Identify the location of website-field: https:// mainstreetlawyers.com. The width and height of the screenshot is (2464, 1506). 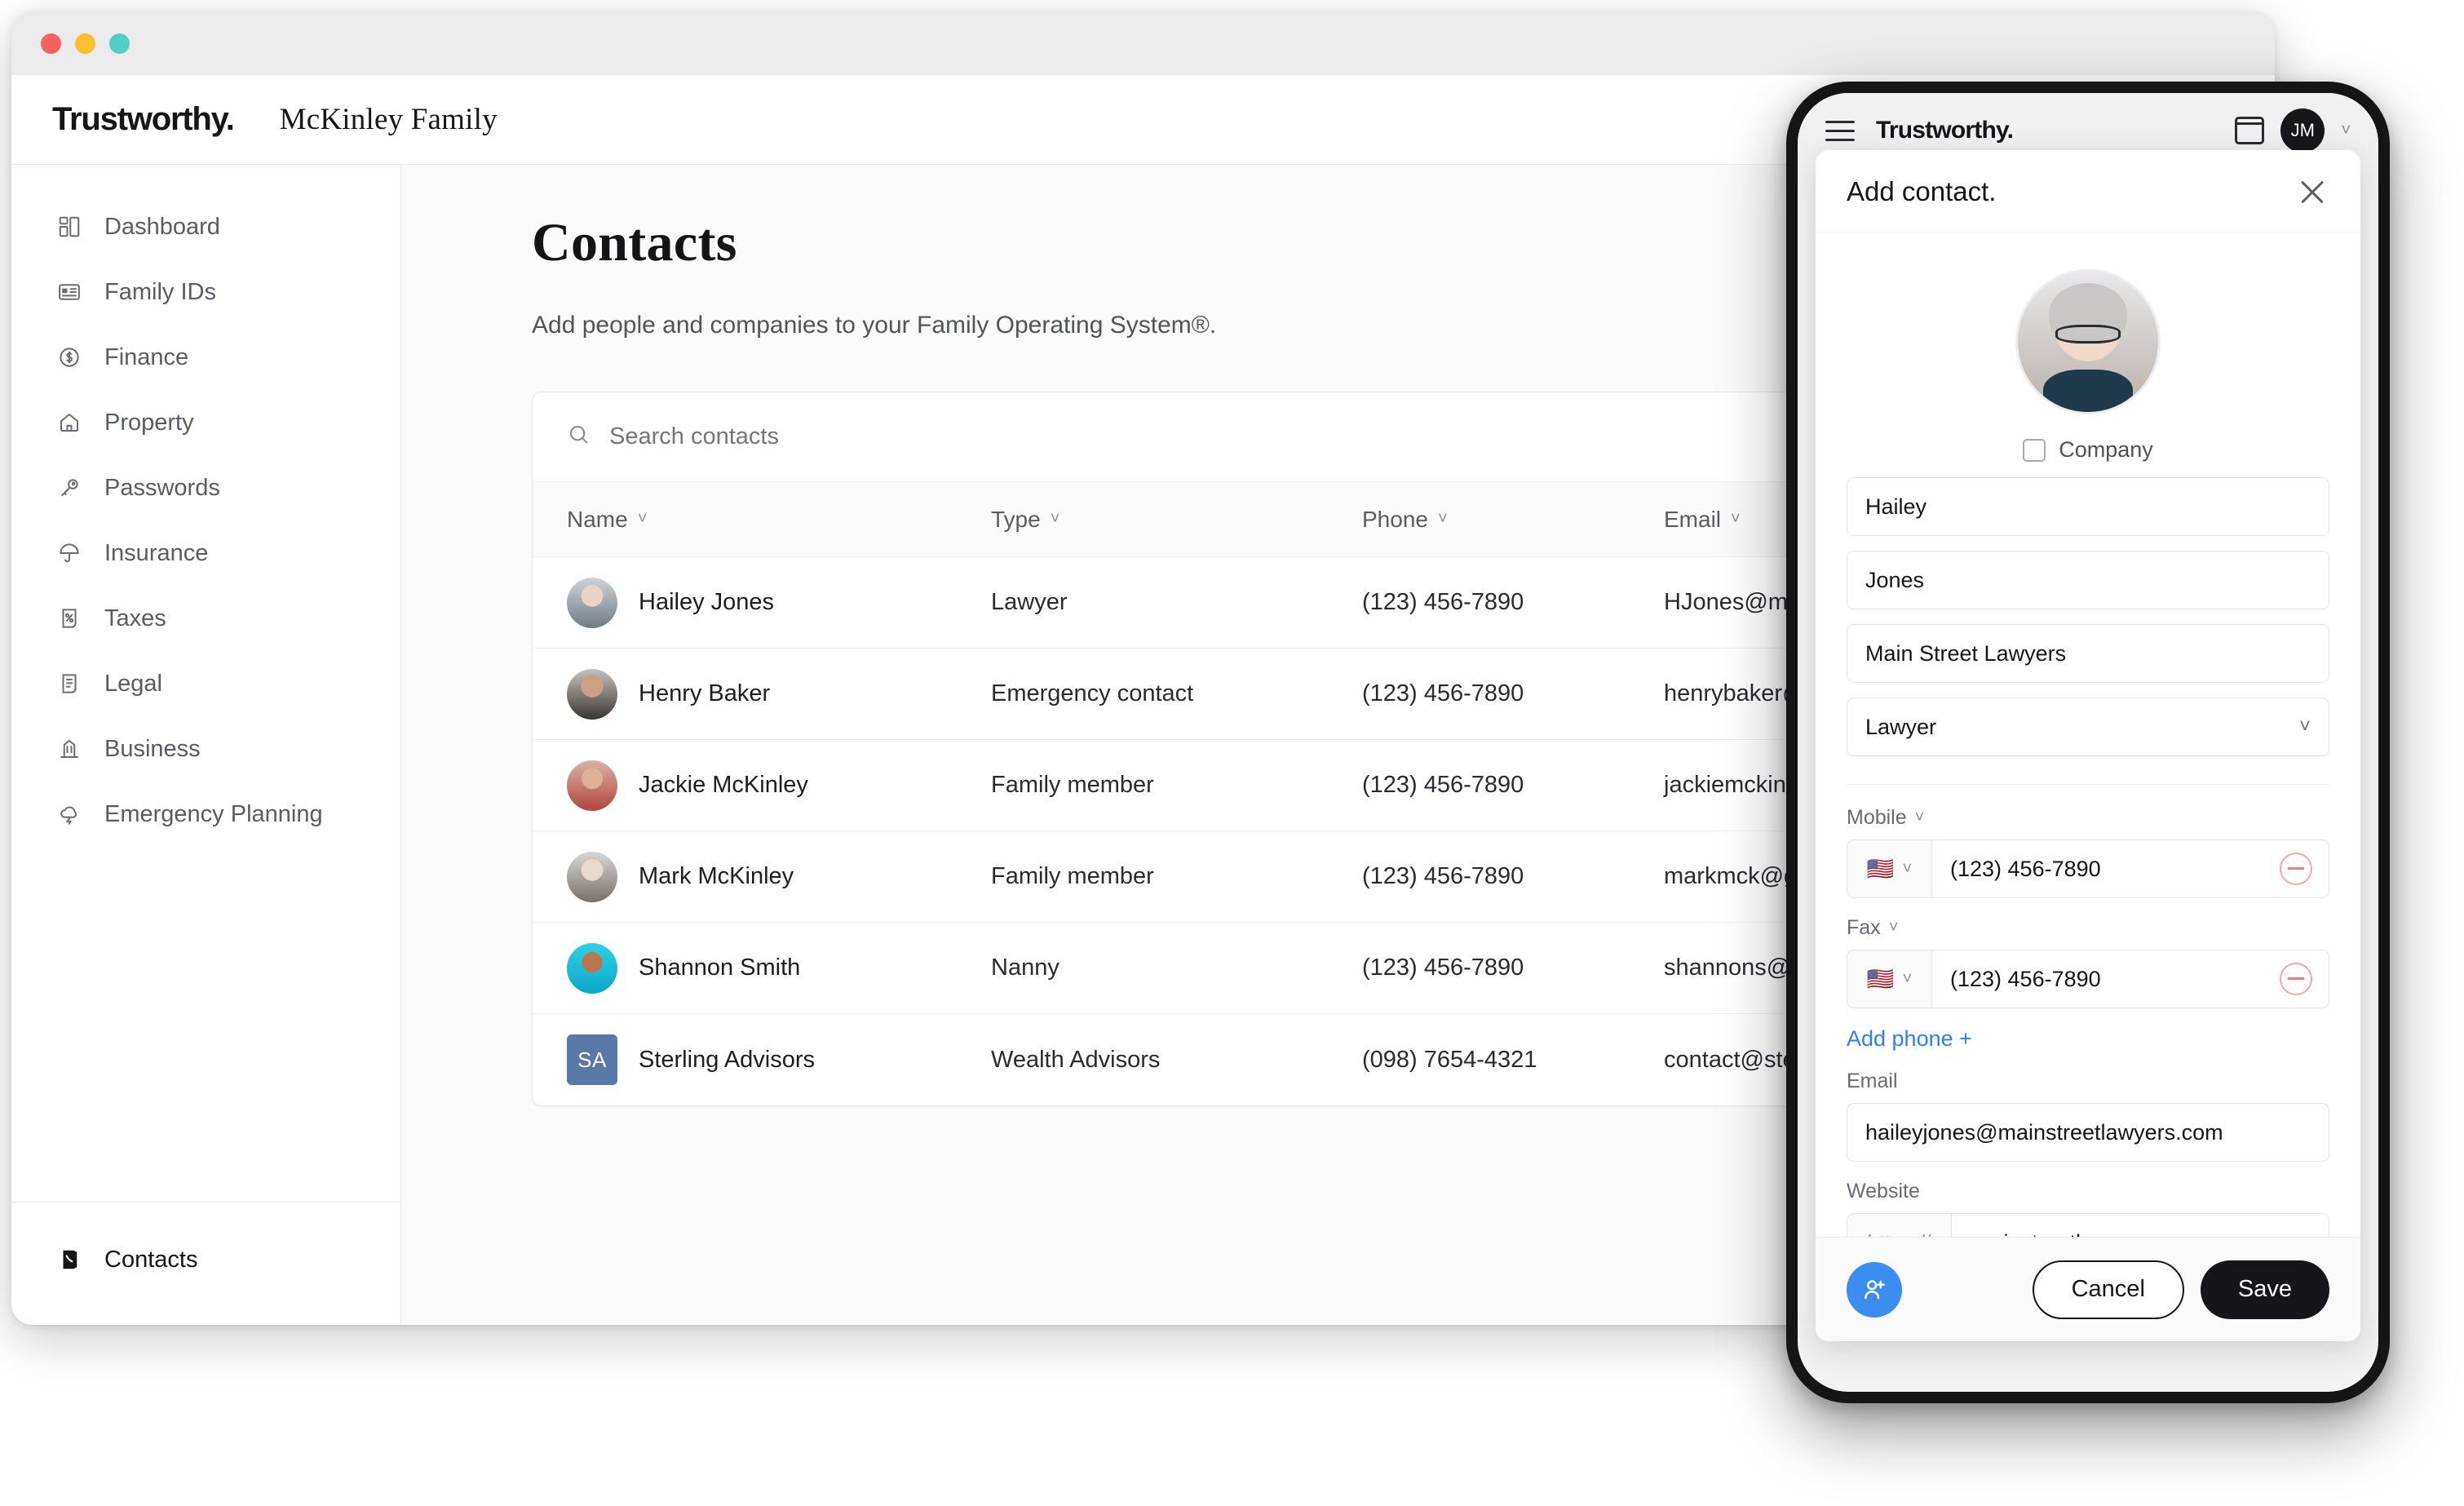
(2088, 1225).